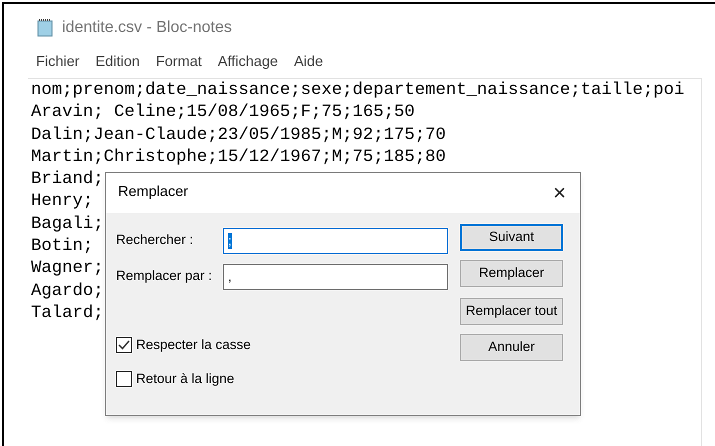 This screenshot has height=446, width=715. Describe the element at coordinates (230, 276) in the screenshot. I see `input-value: ,` at that location.